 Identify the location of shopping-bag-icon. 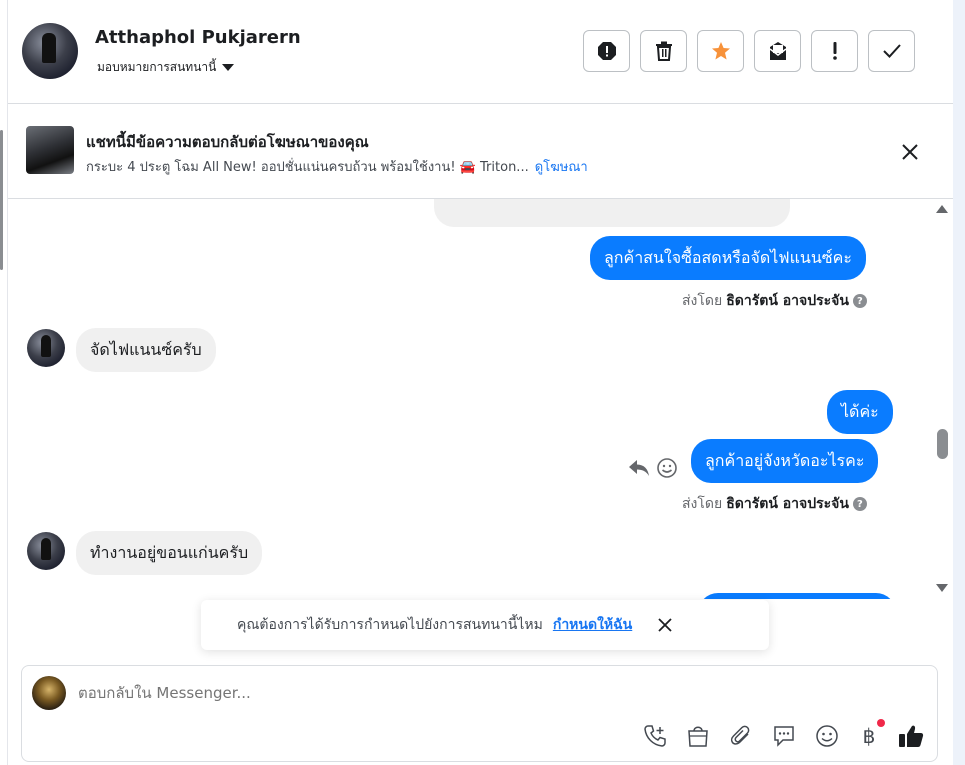
(698, 736).